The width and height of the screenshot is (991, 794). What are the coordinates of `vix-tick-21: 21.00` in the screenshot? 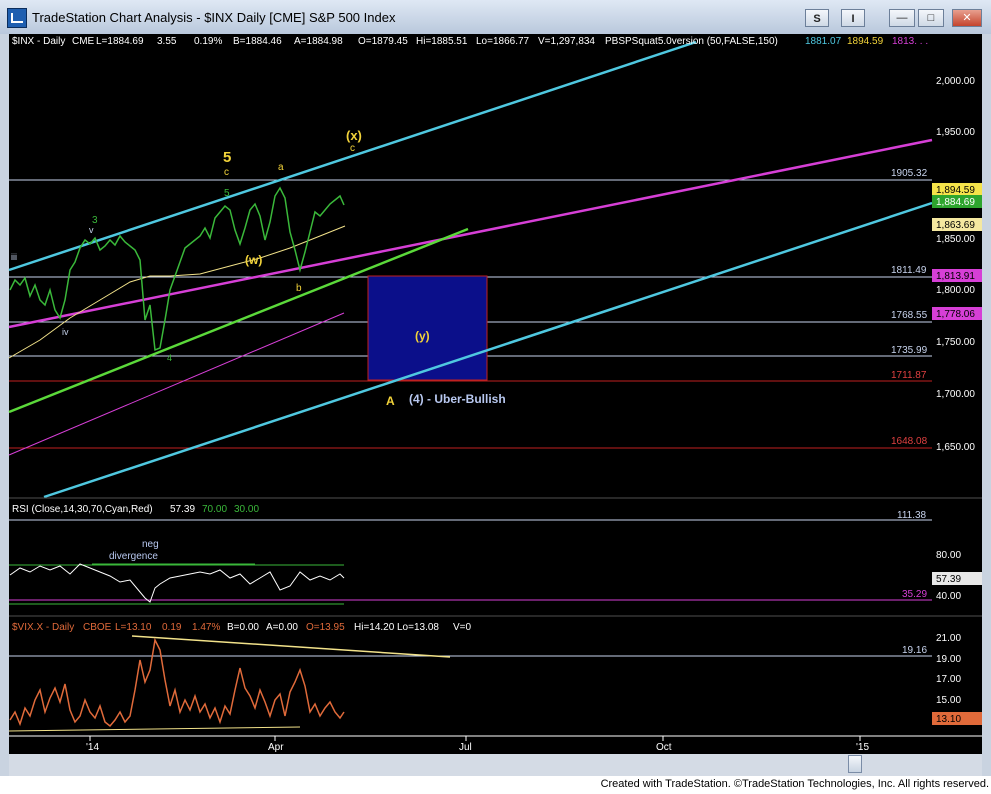 It's located at (948, 638).